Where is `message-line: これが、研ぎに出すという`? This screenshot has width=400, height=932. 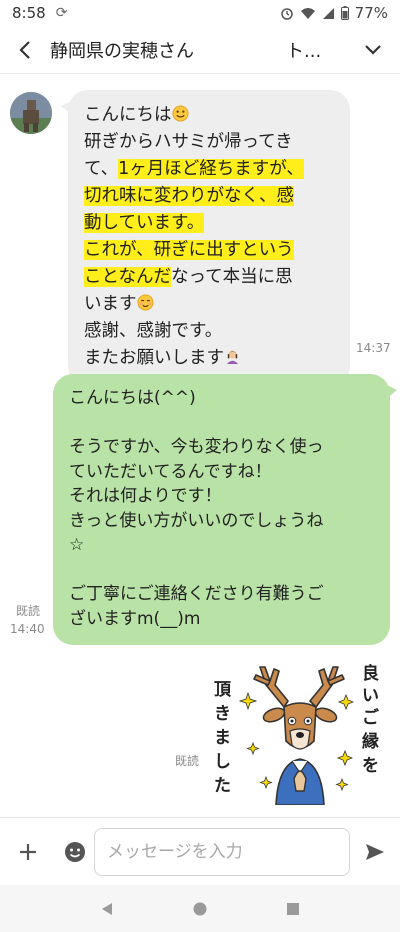 message-line: これが、研ぎに出すという is located at coordinates (210, 250).